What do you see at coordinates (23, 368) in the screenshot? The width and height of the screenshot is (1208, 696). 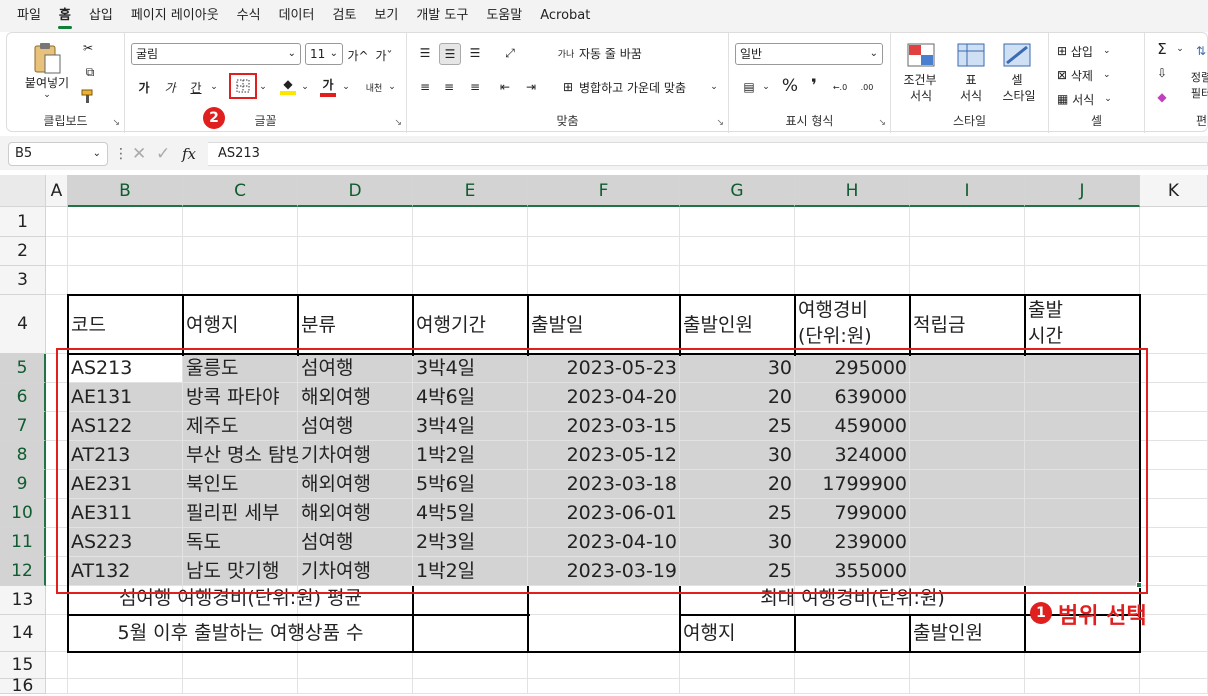 I see `row-header-5: 5` at bounding box center [23, 368].